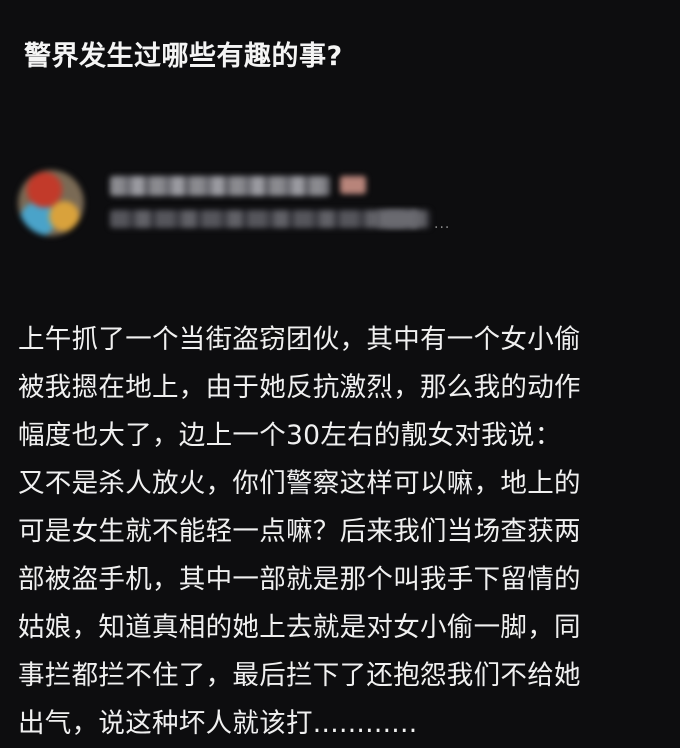 This screenshot has width=680, height=748. Describe the element at coordinates (299, 675) in the screenshot. I see `answer-line: 事拦都拦不住了，最后拦下了还抱怨我们不给她` at that location.